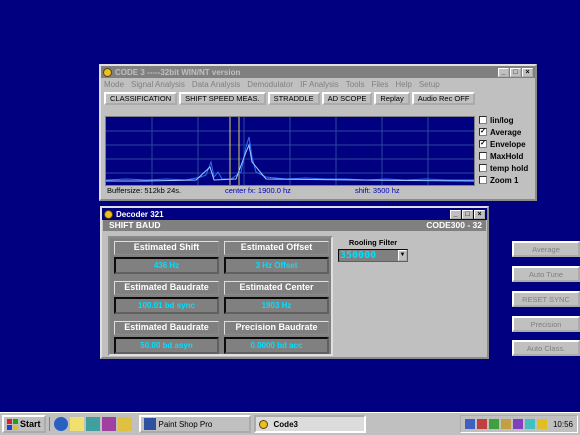 This screenshot has height=435, width=580. What do you see at coordinates (149, 424) in the screenshot?
I see `paint-shop-pro-icon` at bounding box center [149, 424].